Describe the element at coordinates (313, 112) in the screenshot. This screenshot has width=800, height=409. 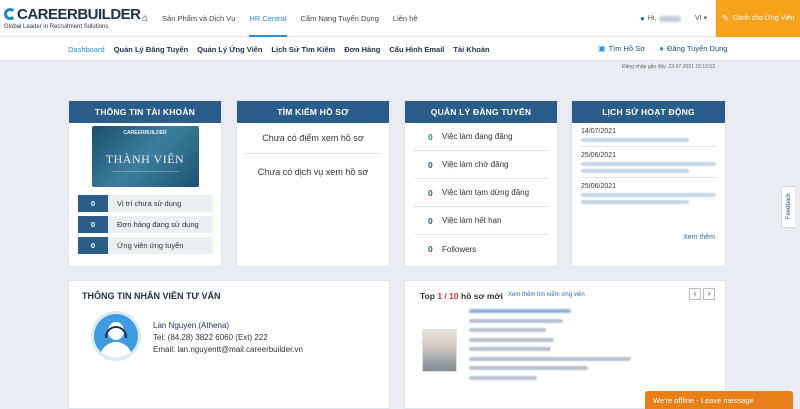
I see `profile-search-title: TÌM KIẾM HỒ SƠ` at that location.